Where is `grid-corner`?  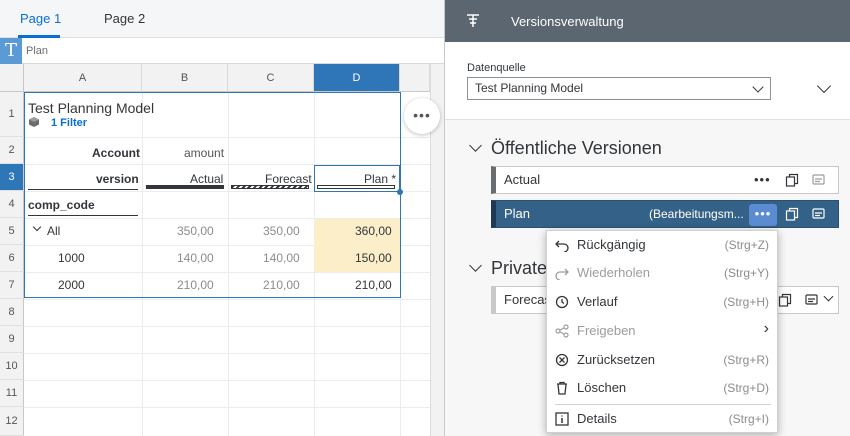
grid-corner is located at coordinates (12, 78).